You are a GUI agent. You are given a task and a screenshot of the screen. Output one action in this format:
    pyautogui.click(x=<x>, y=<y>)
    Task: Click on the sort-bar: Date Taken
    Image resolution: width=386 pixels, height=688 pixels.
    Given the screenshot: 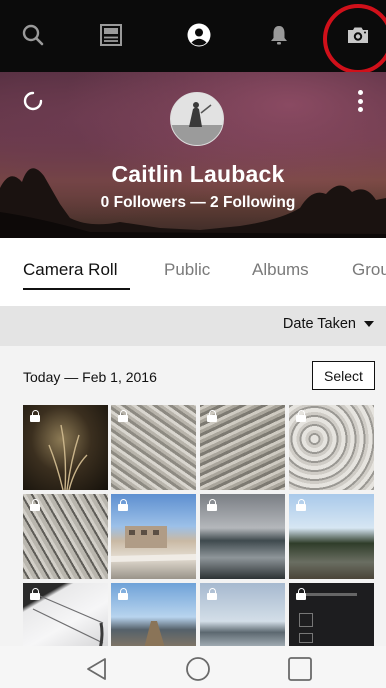 What is the action you would take?
    pyautogui.click(x=193, y=326)
    